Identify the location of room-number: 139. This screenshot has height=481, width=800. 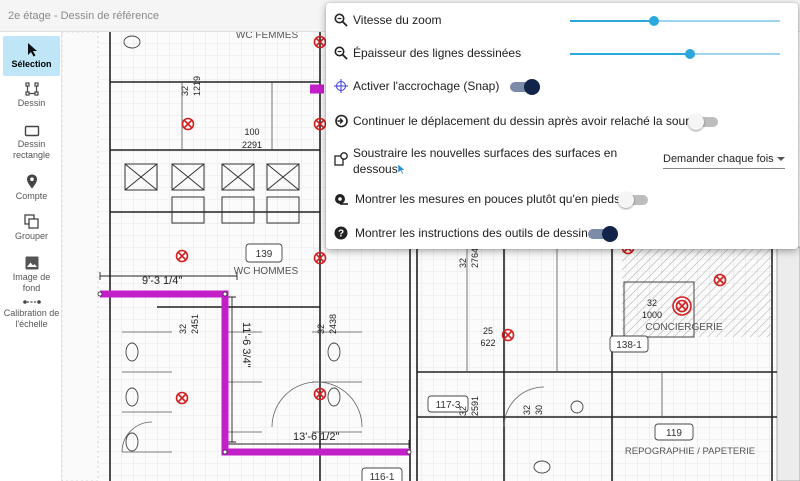
(264, 254).